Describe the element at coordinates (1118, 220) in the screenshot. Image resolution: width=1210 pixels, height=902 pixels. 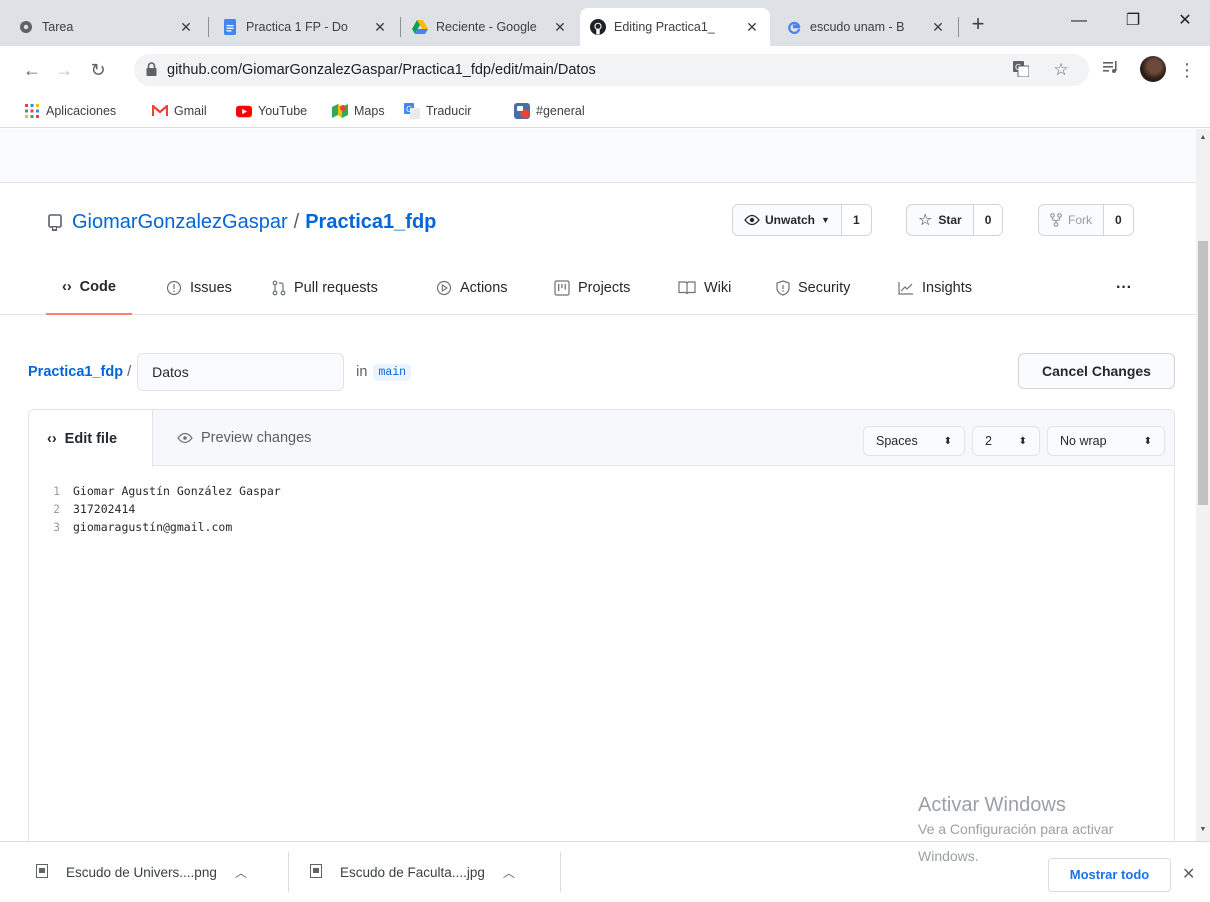
I see `fork-count: 0` at that location.